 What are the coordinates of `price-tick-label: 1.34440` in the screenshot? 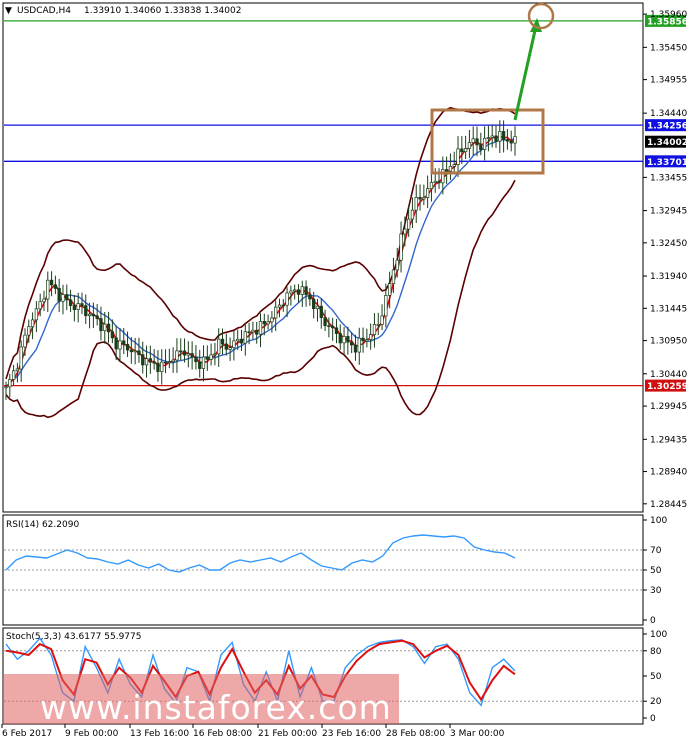 It's located at (668, 114).